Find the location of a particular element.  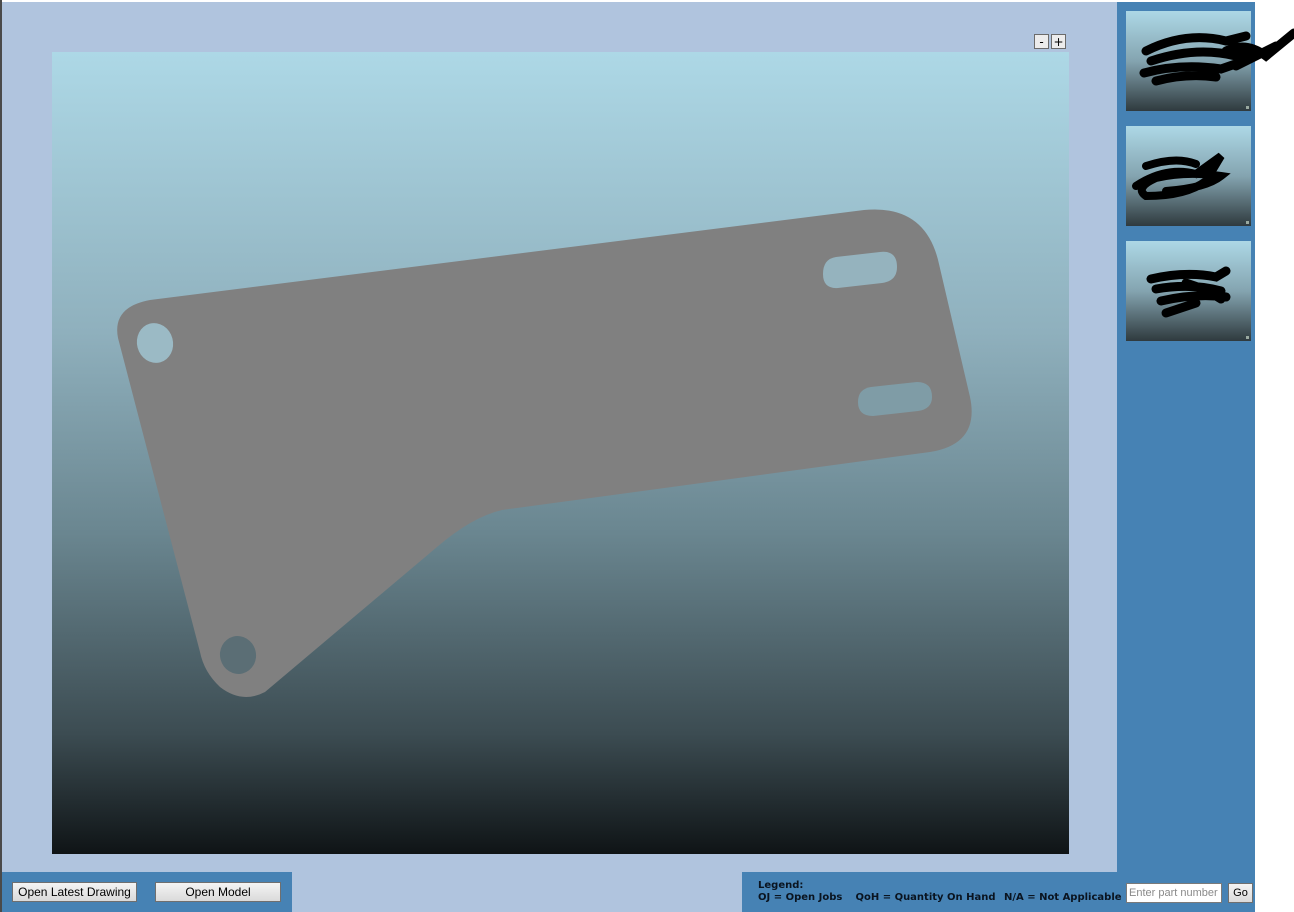

legend-not-applicable: N/A = Not Applicable is located at coordinates (1062, 897).